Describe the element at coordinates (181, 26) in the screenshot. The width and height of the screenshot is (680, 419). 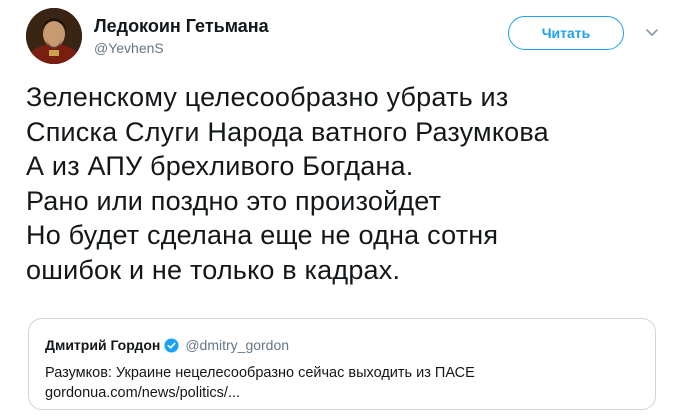
I see `author-display-name: Ледокоин Гетьмана` at that location.